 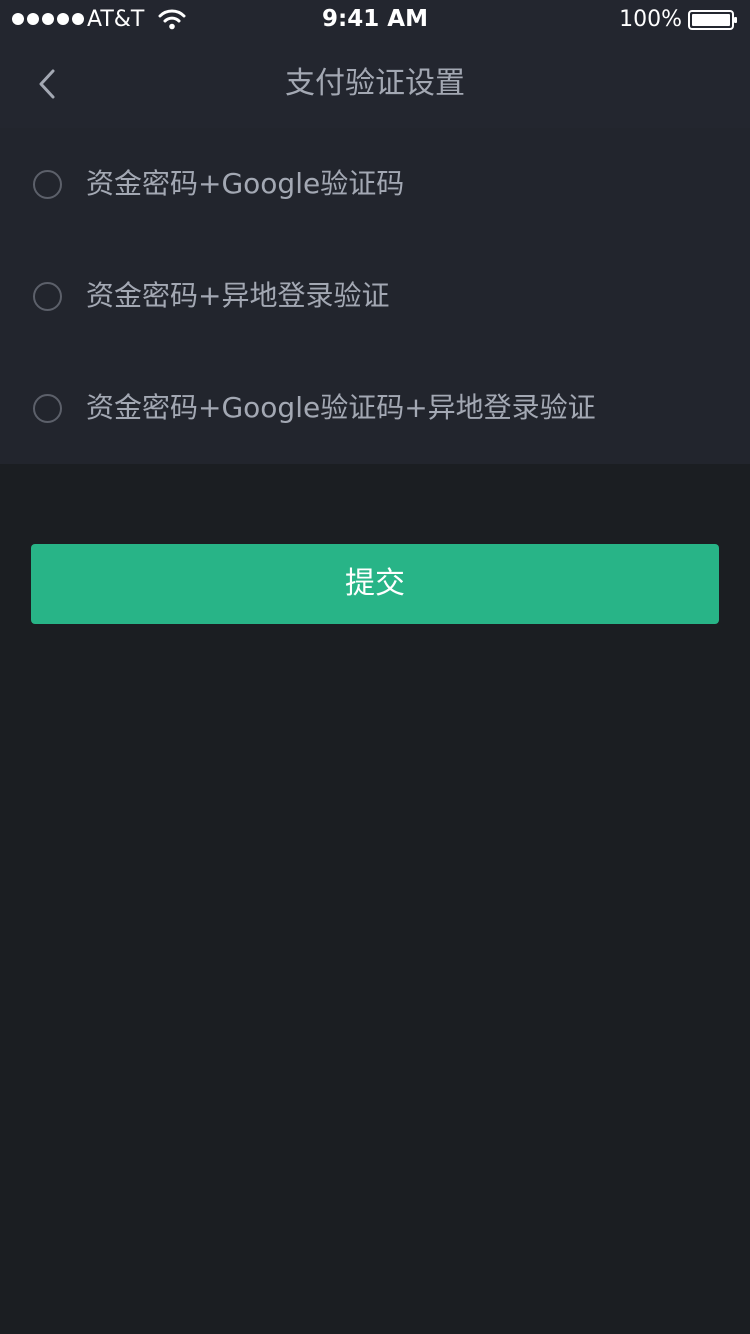 What do you see at coordinates (245, 183) in the screenshot?
I see `option-label: 资金密码+Google验证码` at bounding box center [245, 183].